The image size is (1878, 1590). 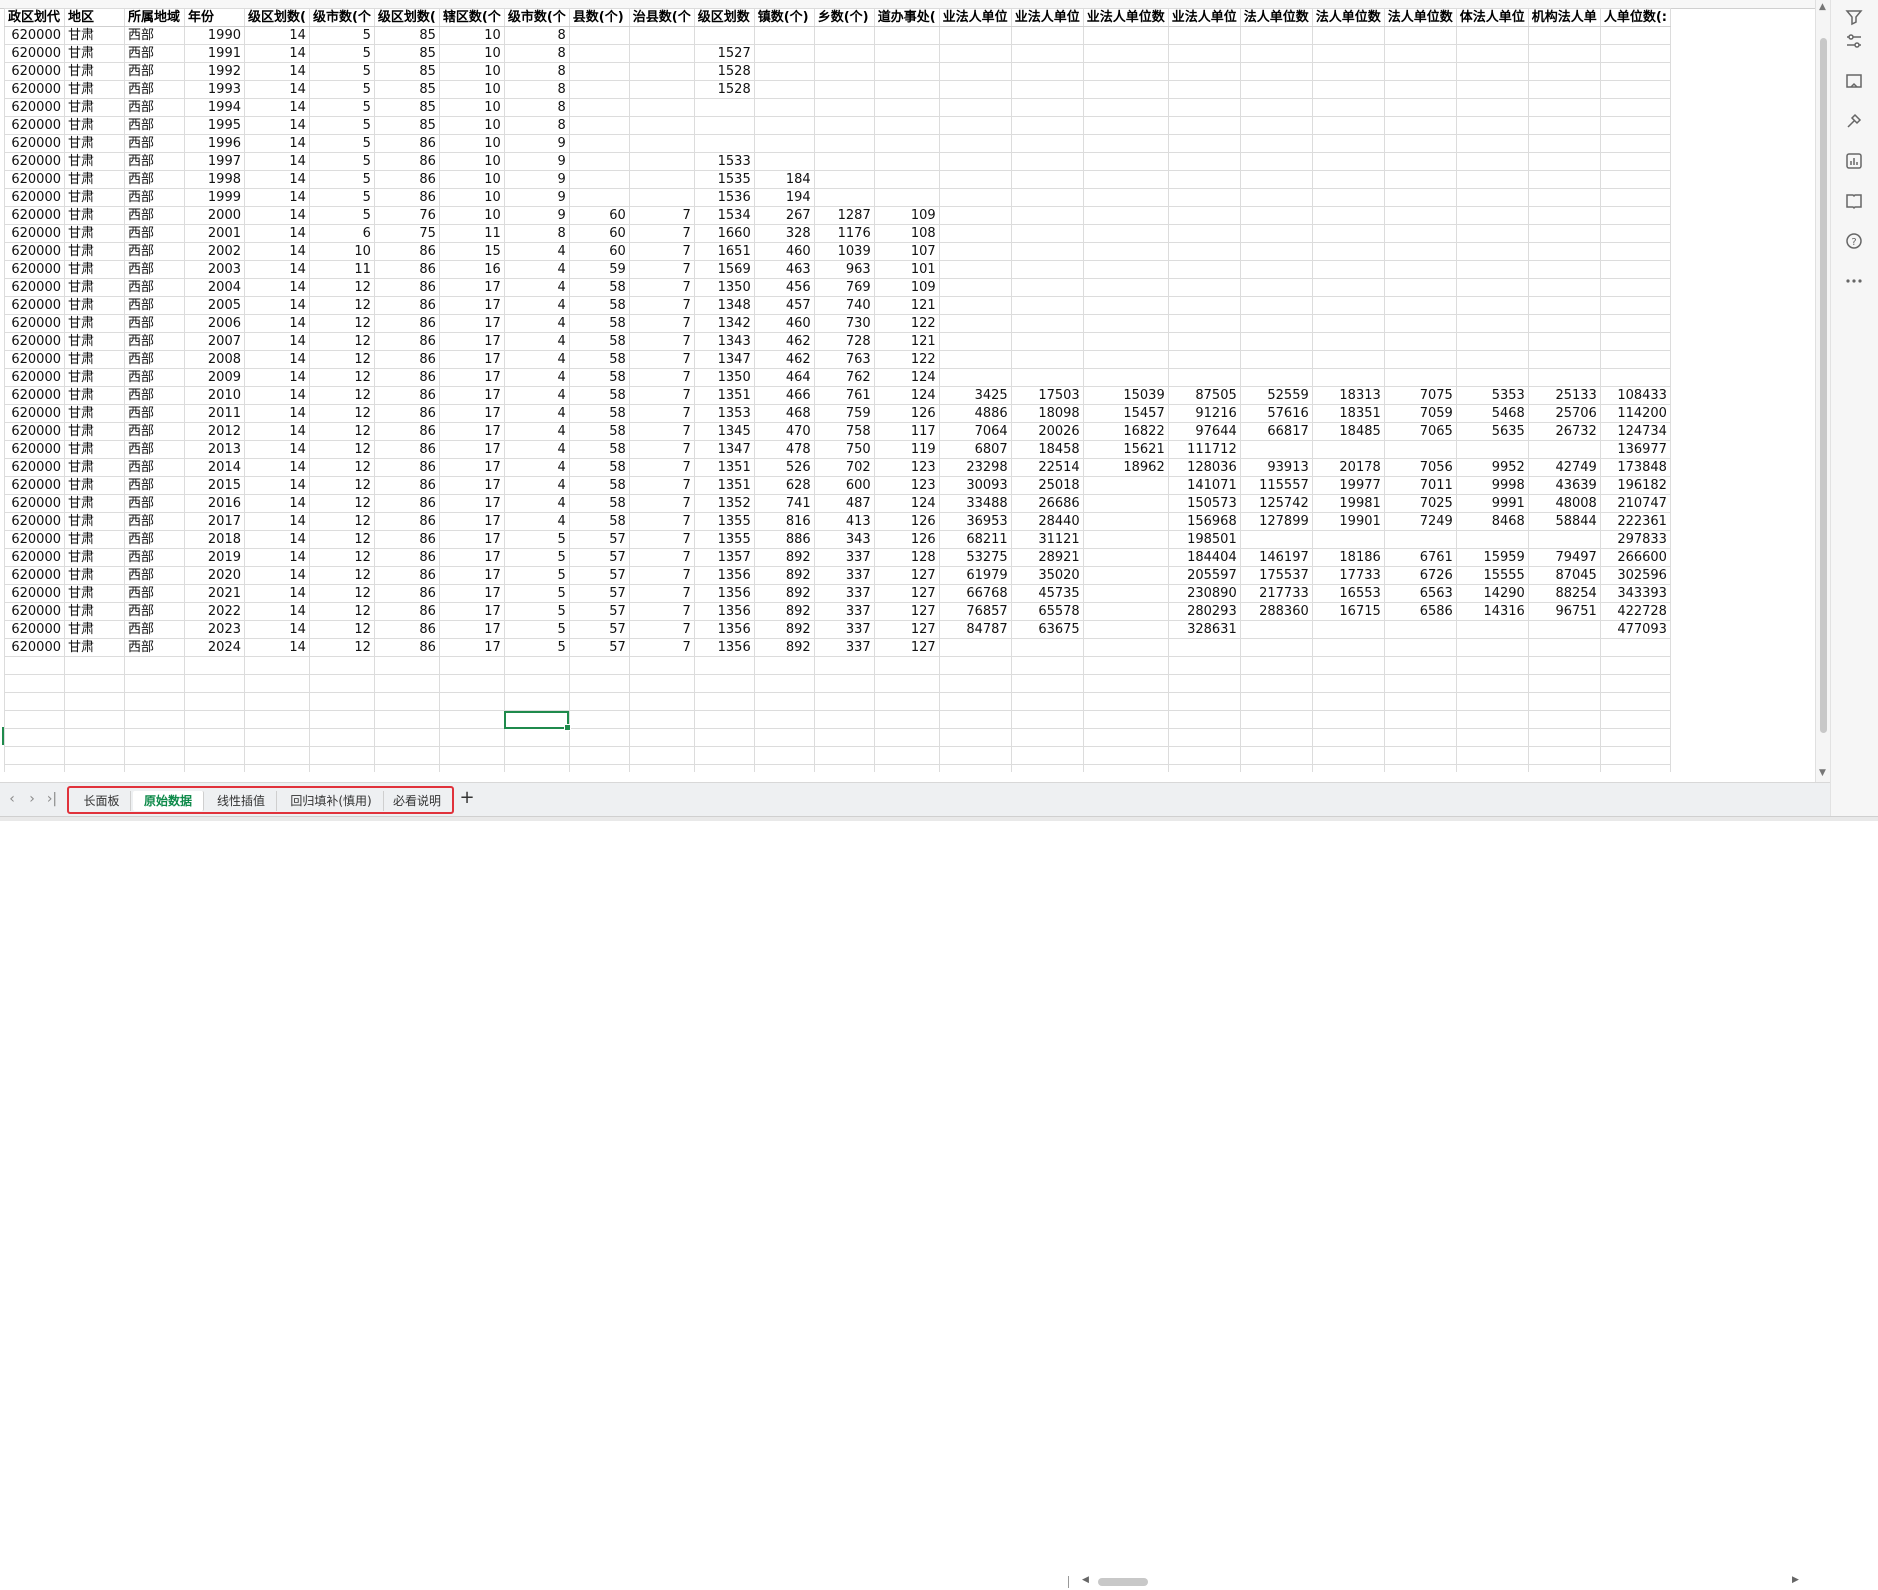 I want to click on table-cell: 124734, so click(x=1635, y=431).